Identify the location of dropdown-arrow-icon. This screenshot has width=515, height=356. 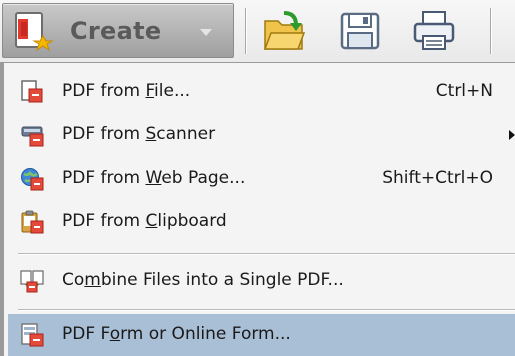
(206, 32).